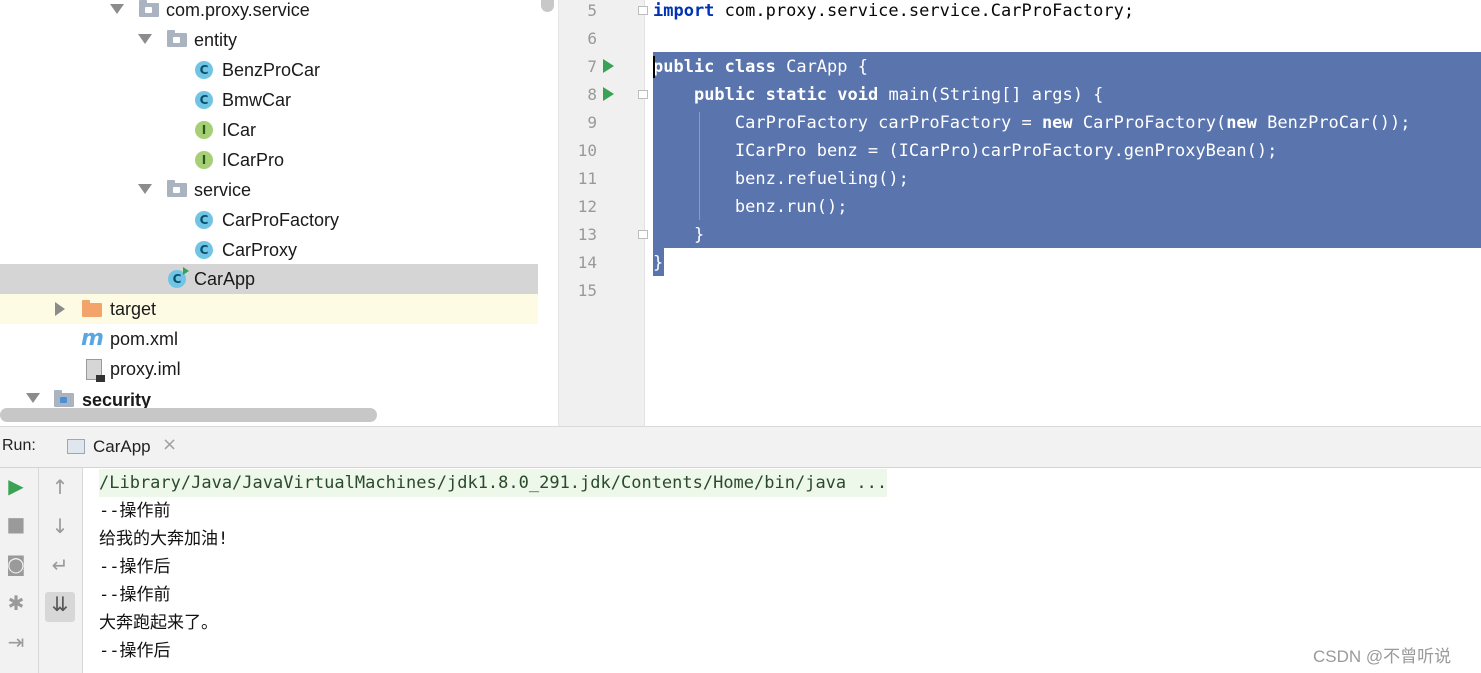 The height and width of the screenshot is (673, 1481). I want to click on tree-item-icarpro: I ICarPro, so click(269, 160).